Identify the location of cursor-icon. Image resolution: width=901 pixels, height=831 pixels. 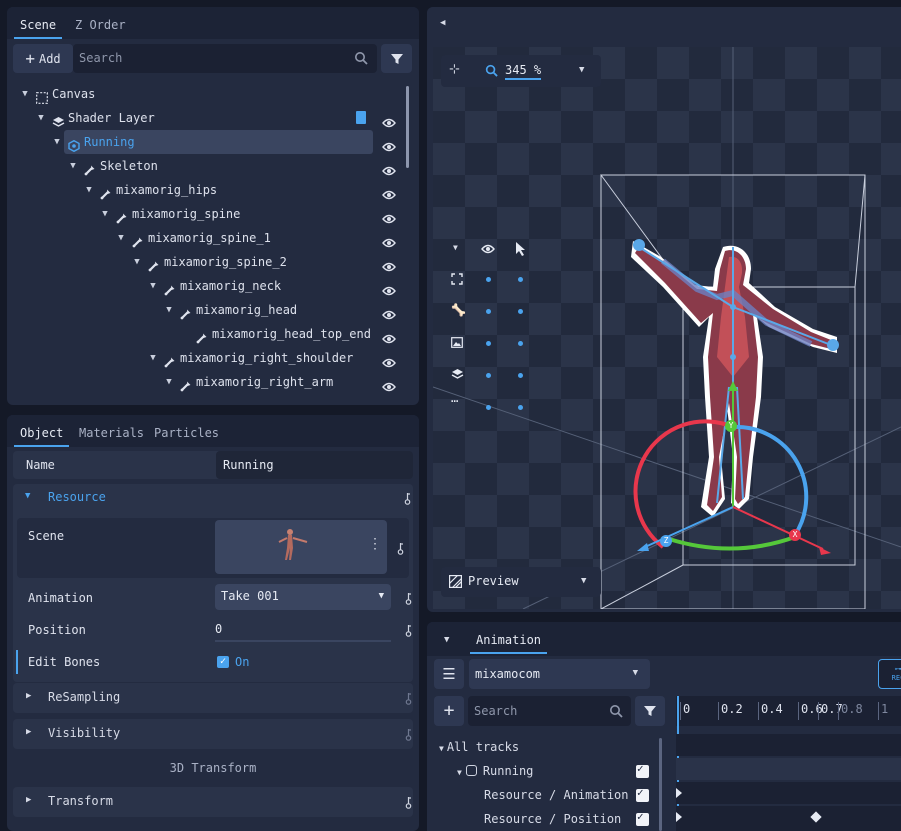
(521, 249).